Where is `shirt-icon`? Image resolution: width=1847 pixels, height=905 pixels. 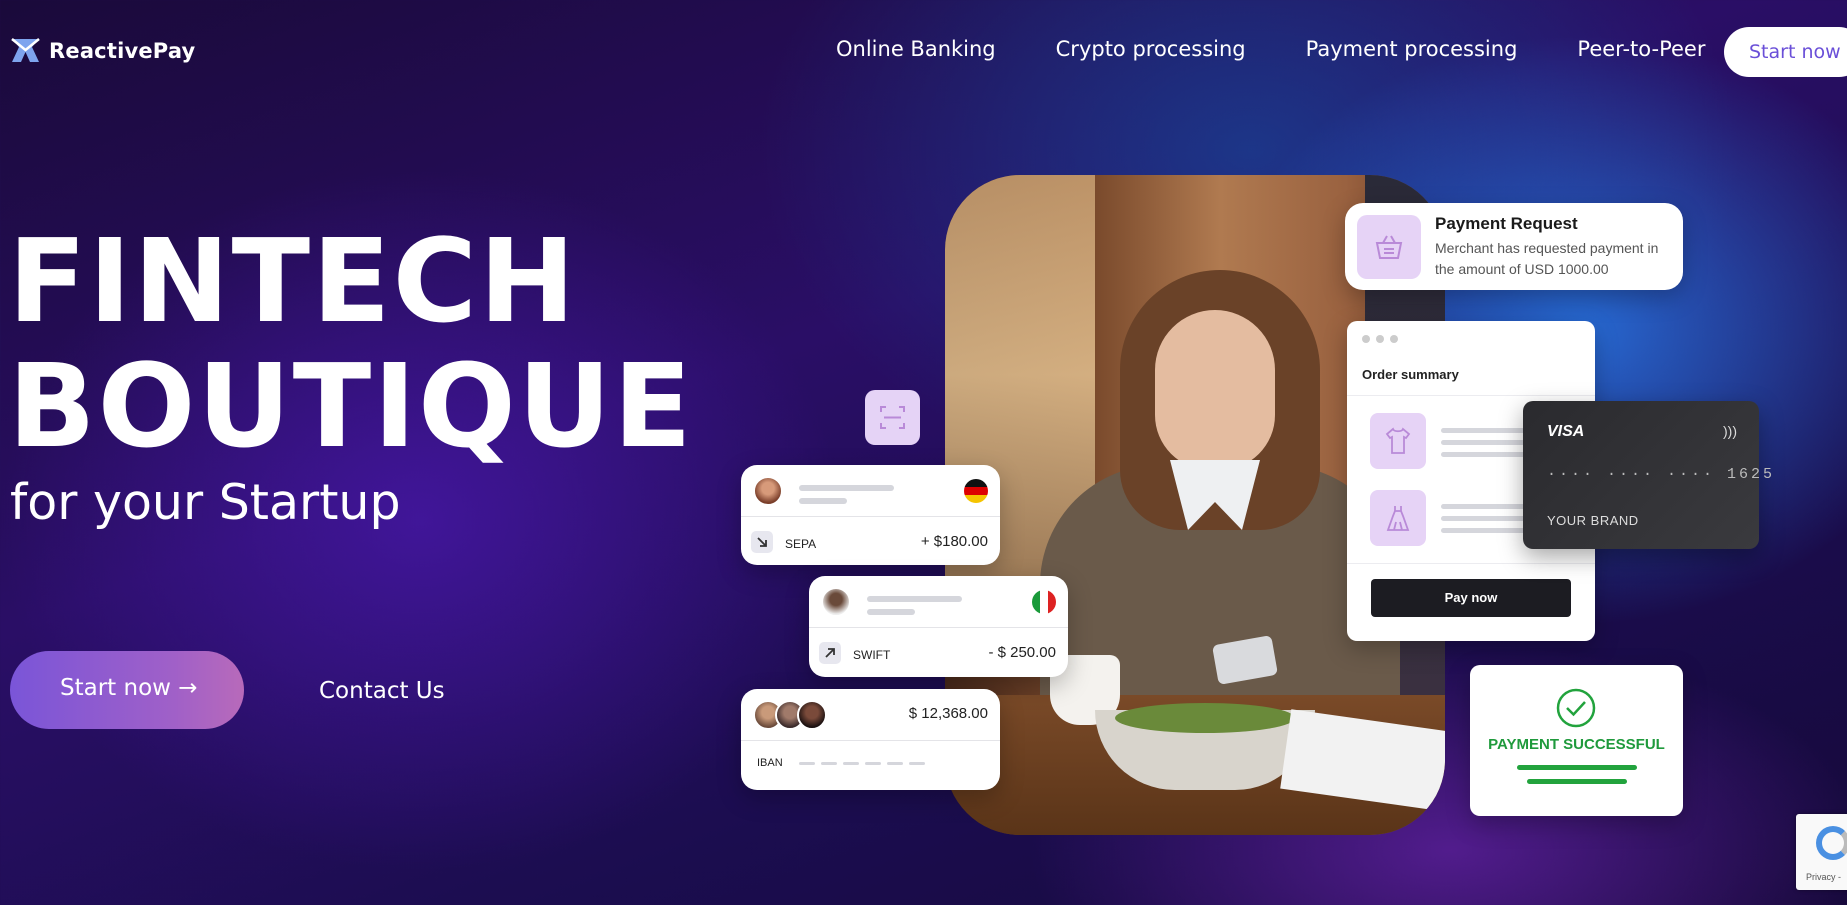 shirt-icon is located at coordinates (1398, 440).